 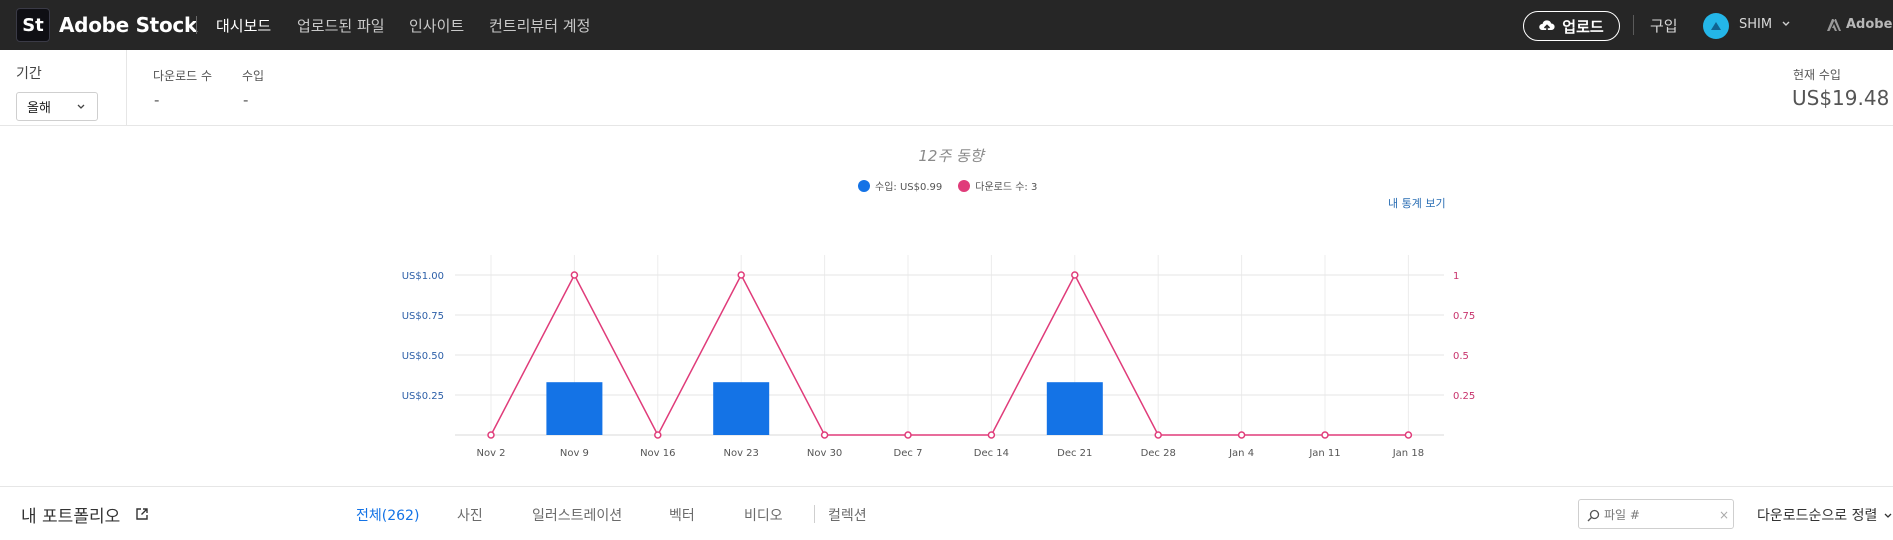 I want to click on tab-all: 전체(262), so click(x=387, y=515).